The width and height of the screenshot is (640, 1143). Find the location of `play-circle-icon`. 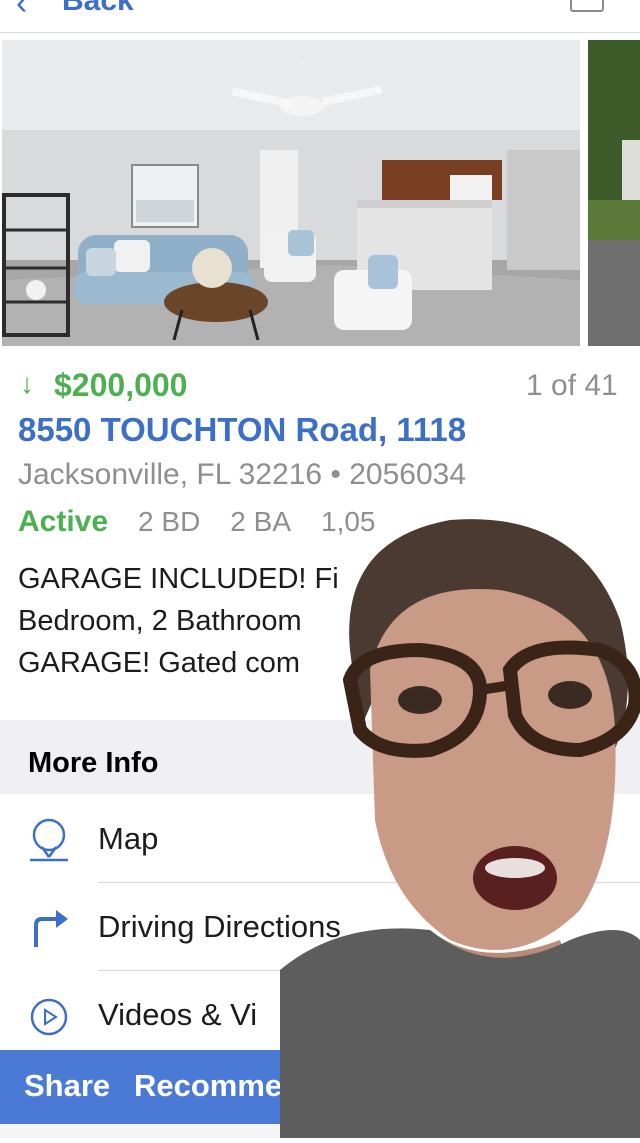

play-circle-icon is located at coordinates (49, 1017).